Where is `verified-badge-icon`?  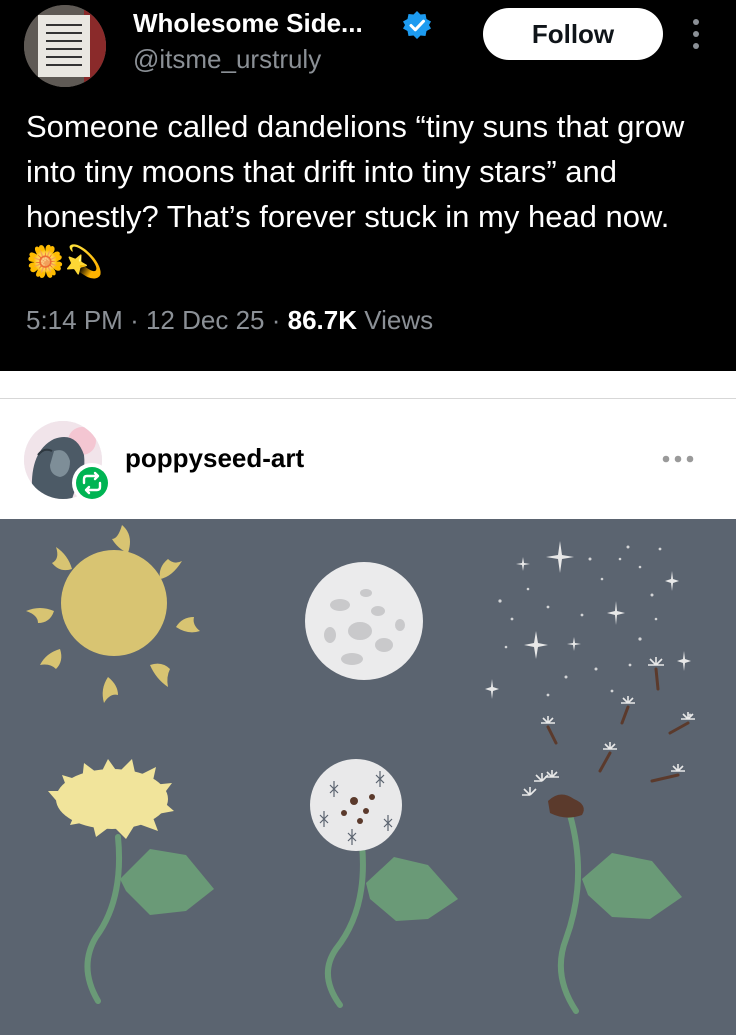
verified-badge-icon is located at coordinates (417, 25).